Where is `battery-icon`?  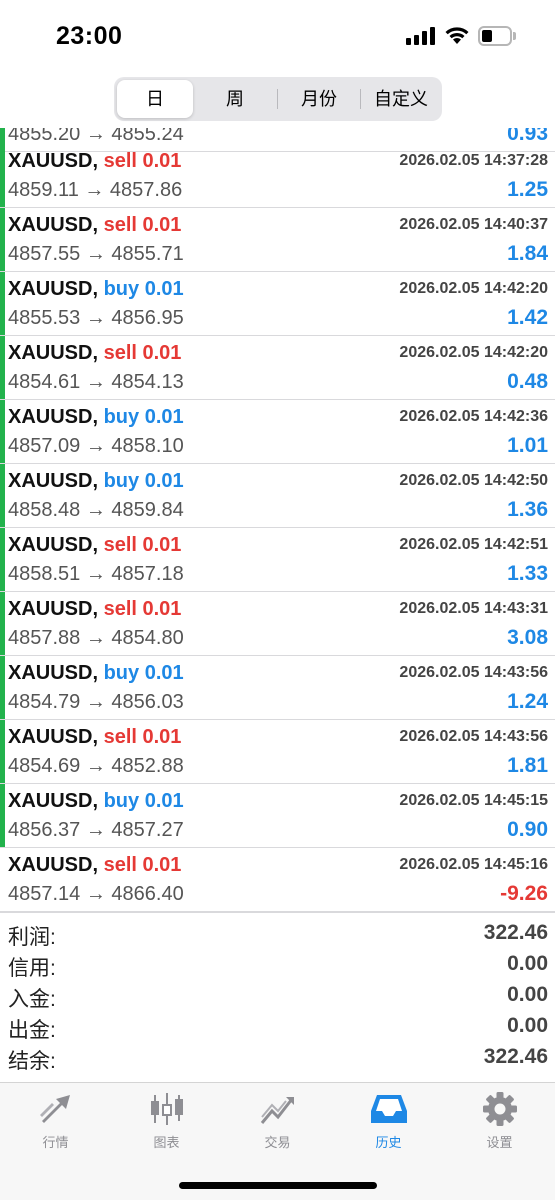
battery-icon is located at coordinates (497, 36).